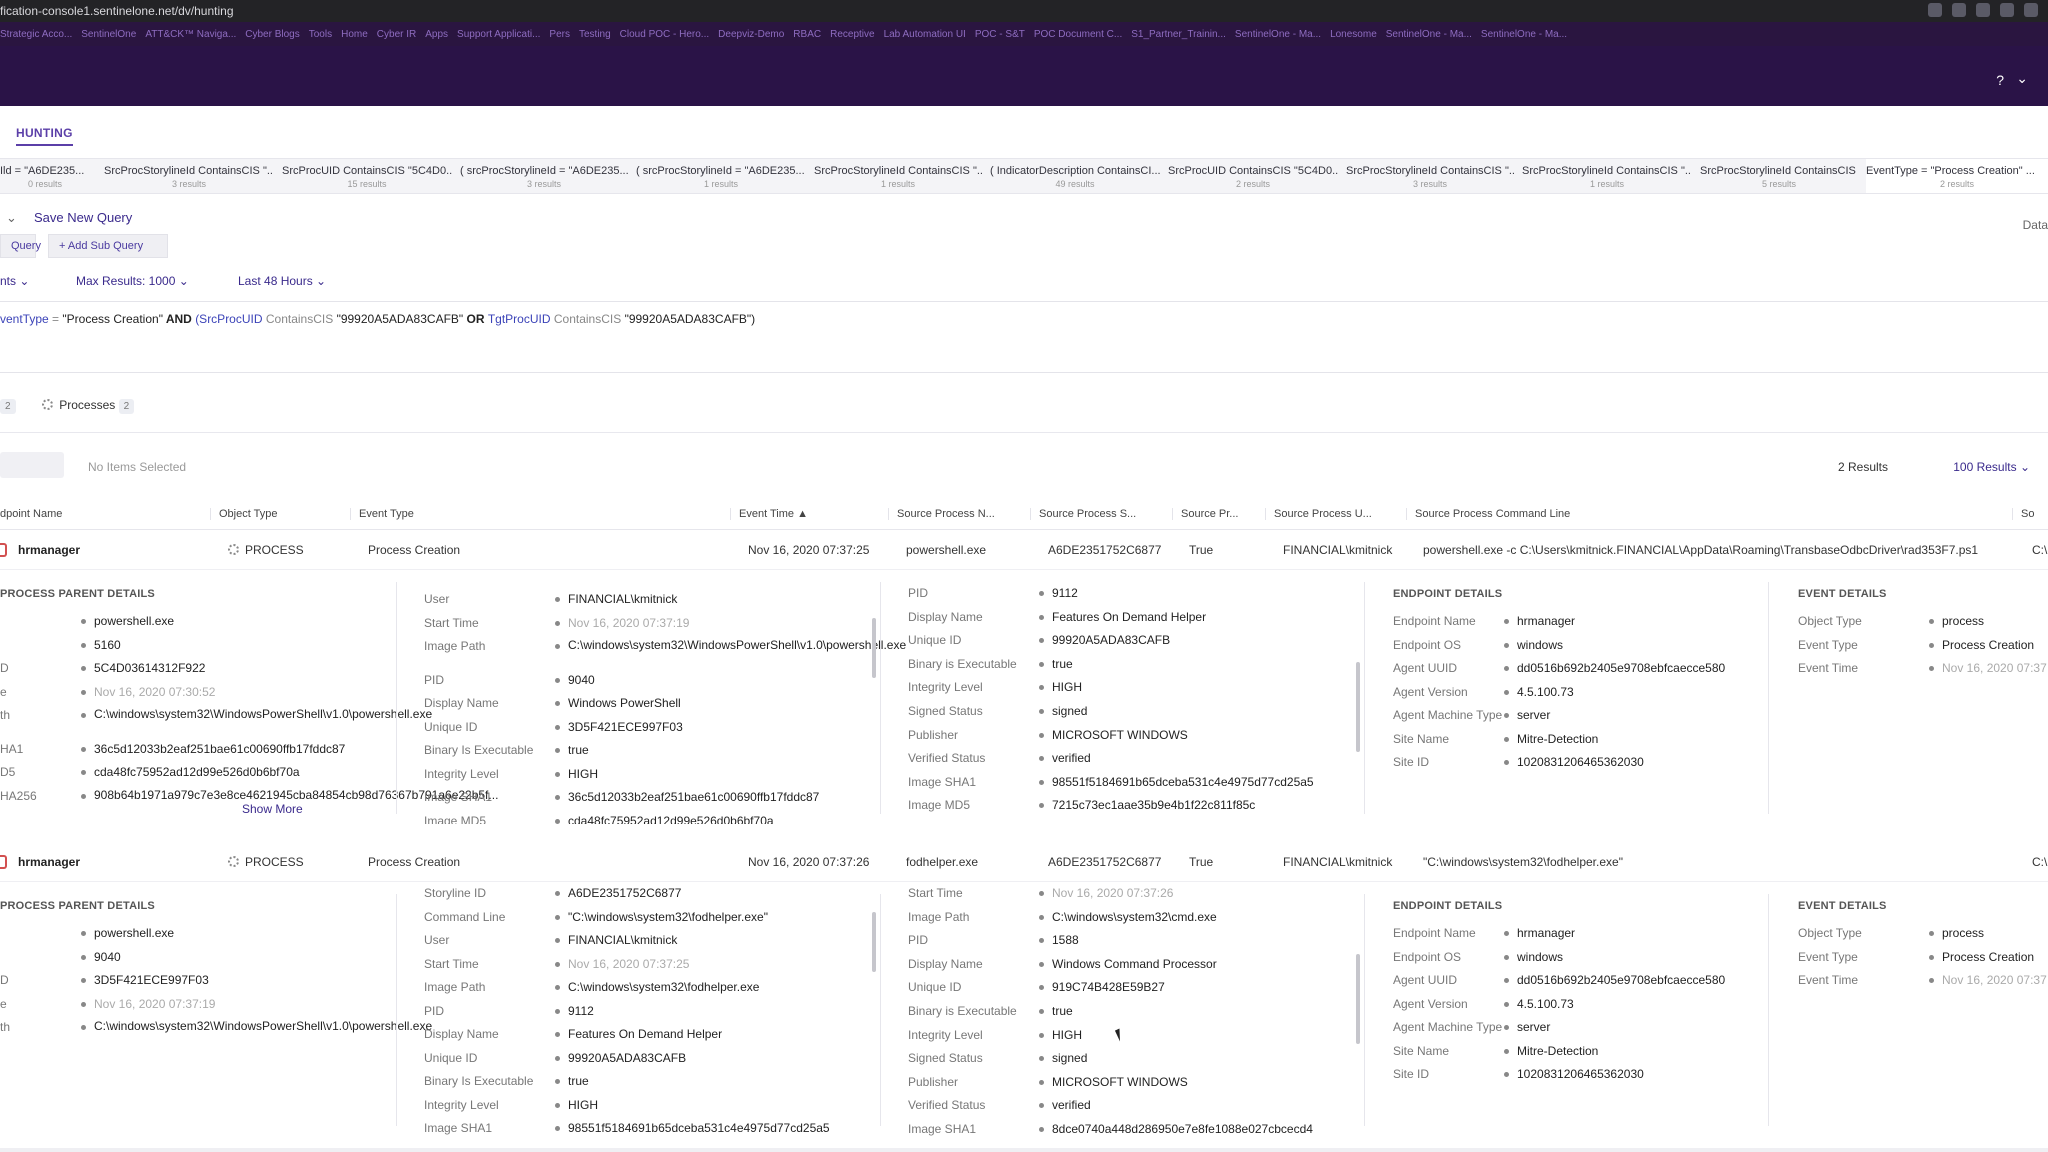 The image size is (2048, 1152). What do you see at coordinates (1523, 862) in the screenshot?
I see `cell-cmdline: "C:\windows\system32\fodhelper.exe"` at bounding box center [1523, 862].